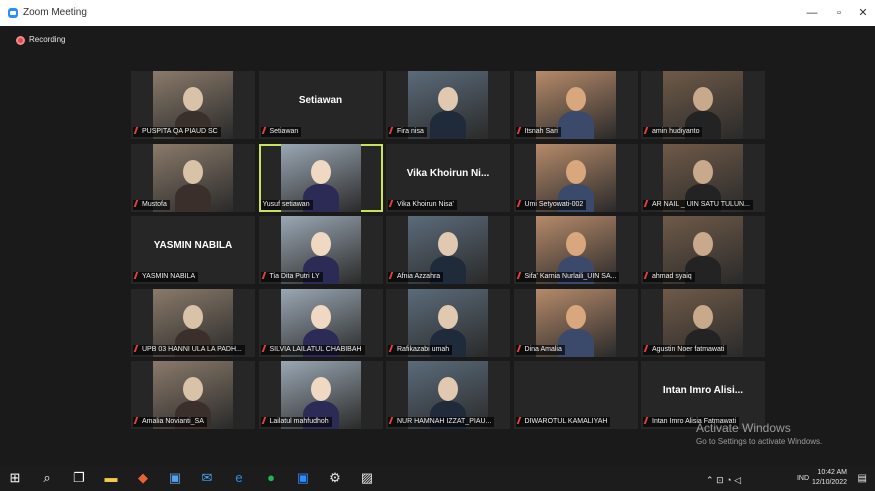  I want to click on edge-icon: e, so click(239, 478).